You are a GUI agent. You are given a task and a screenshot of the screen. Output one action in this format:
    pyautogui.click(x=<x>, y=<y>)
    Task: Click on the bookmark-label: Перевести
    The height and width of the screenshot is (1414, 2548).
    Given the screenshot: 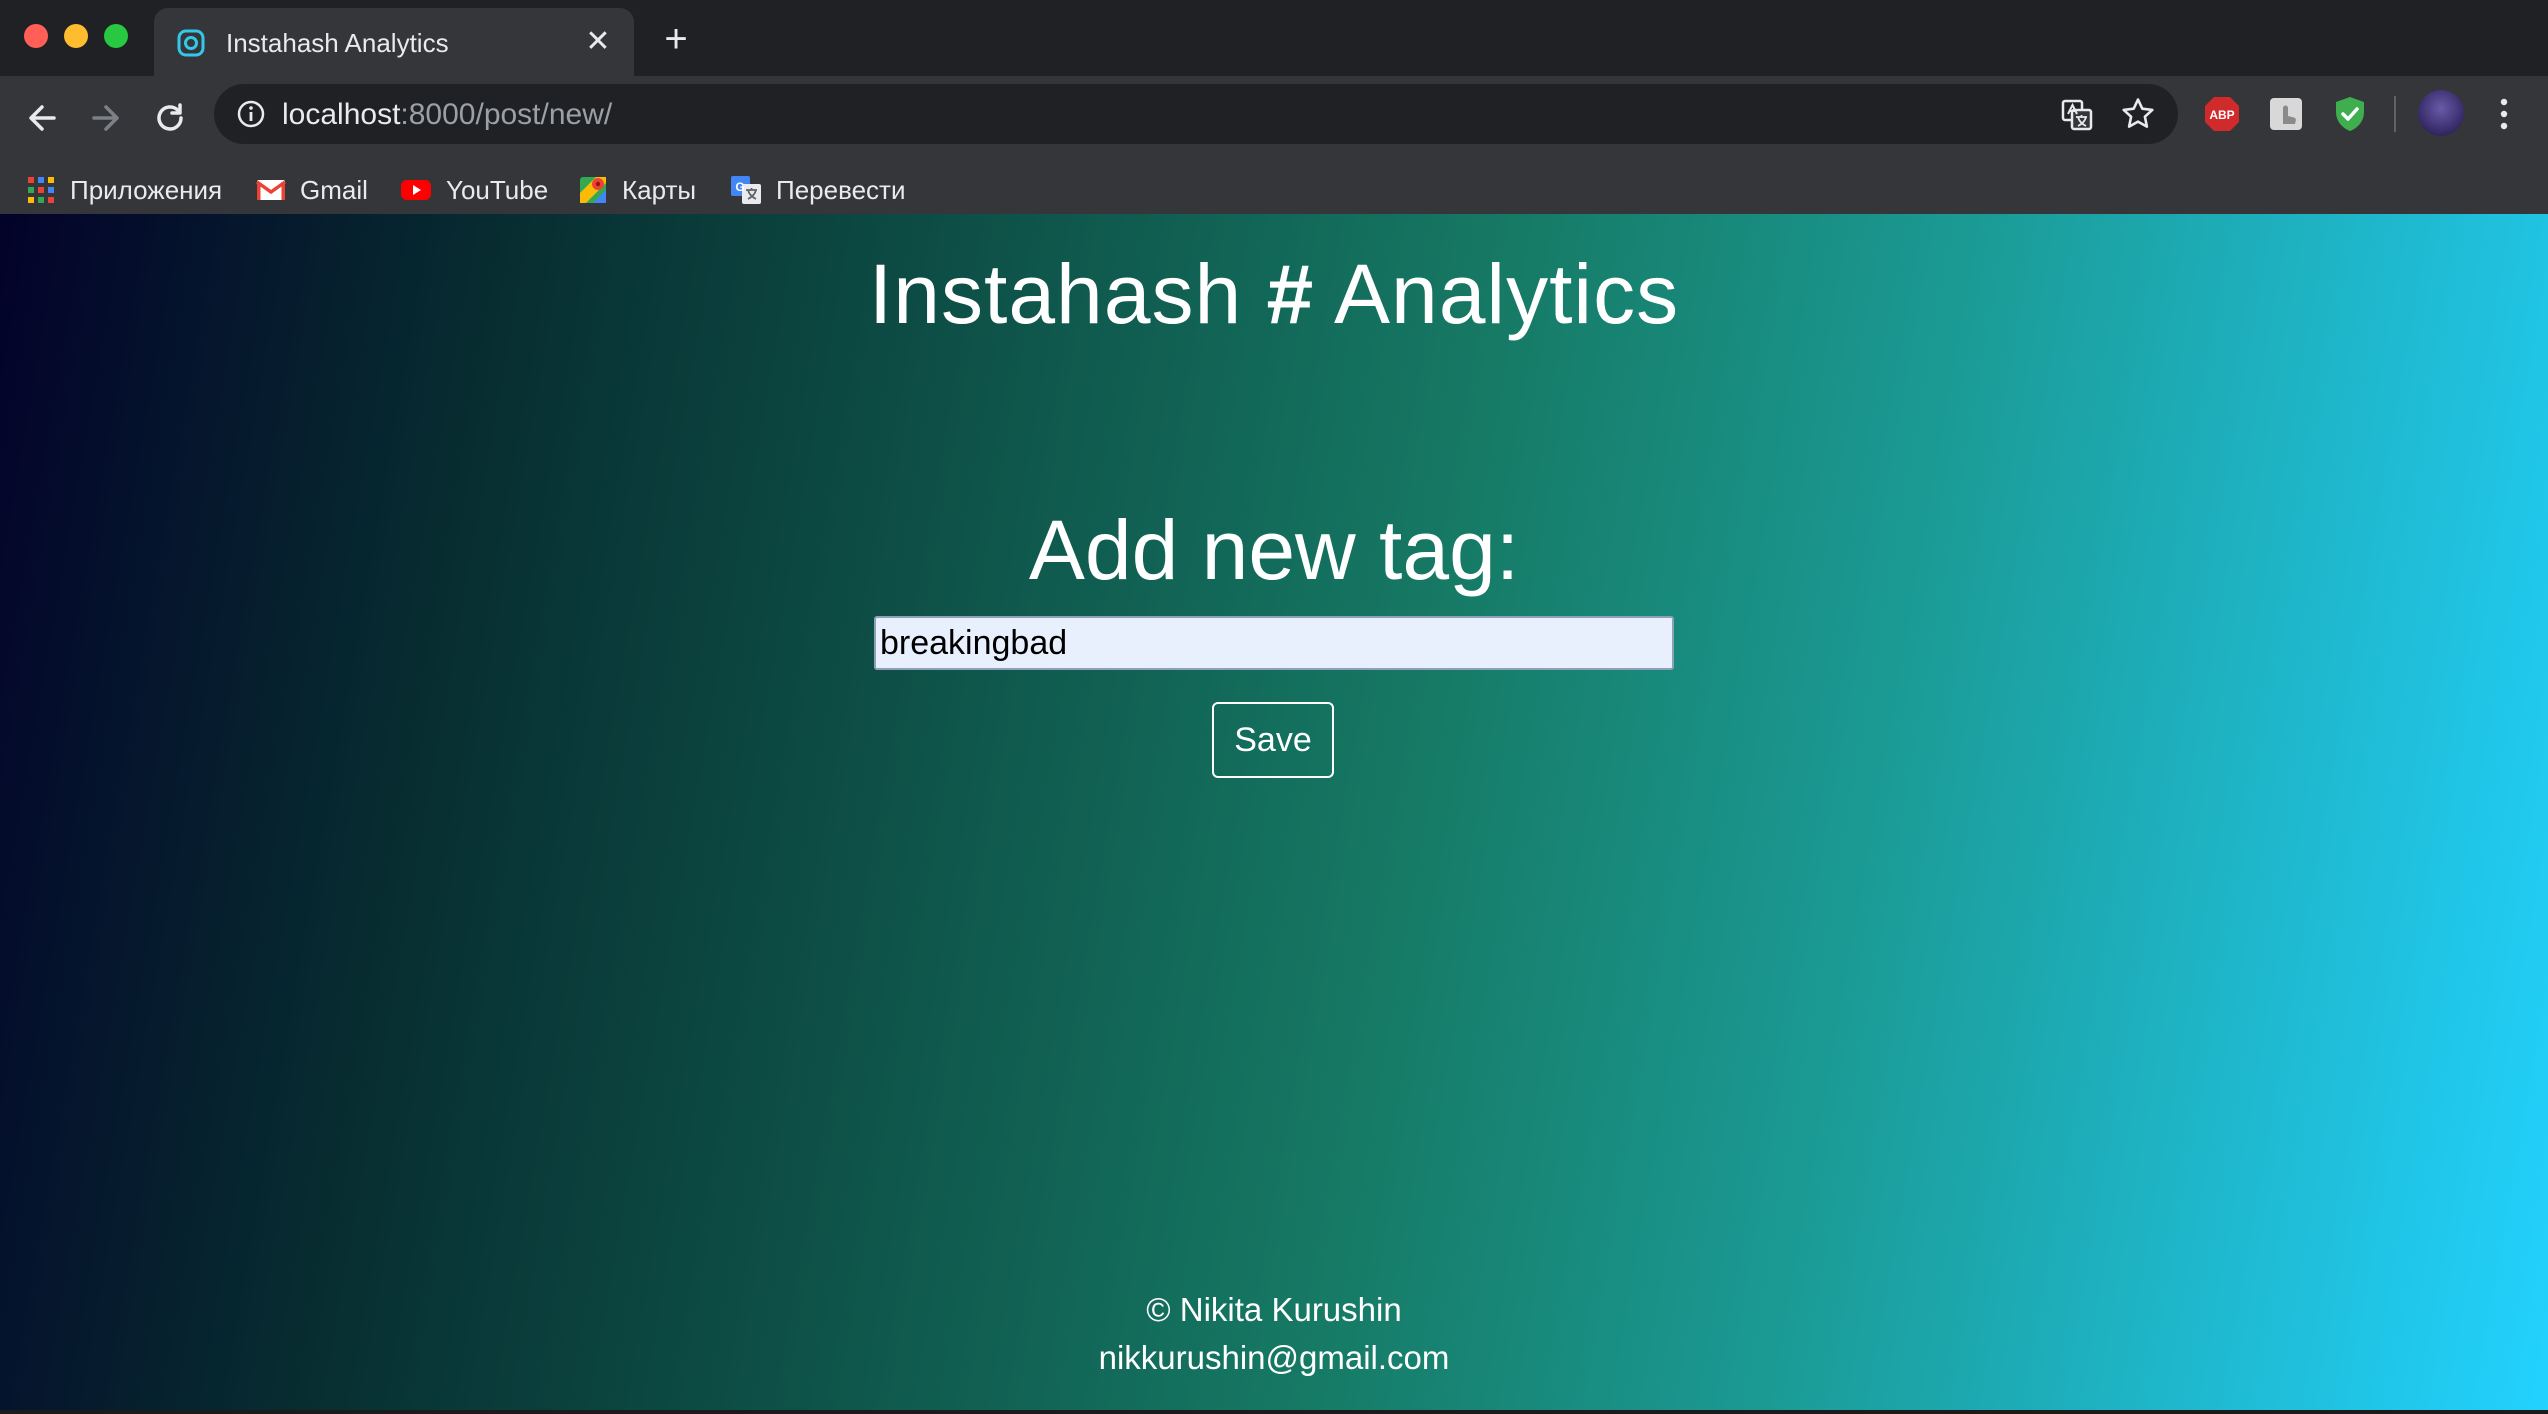 What is the action you would take?
    pyautogui.click(x=841, y=189)
    